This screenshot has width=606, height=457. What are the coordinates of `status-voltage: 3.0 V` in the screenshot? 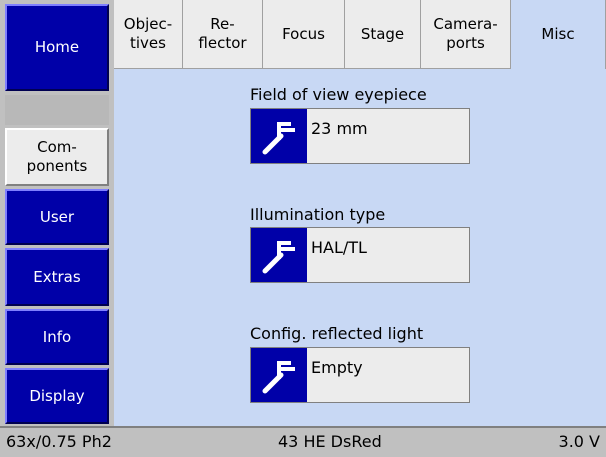 It's located at (579, 441).